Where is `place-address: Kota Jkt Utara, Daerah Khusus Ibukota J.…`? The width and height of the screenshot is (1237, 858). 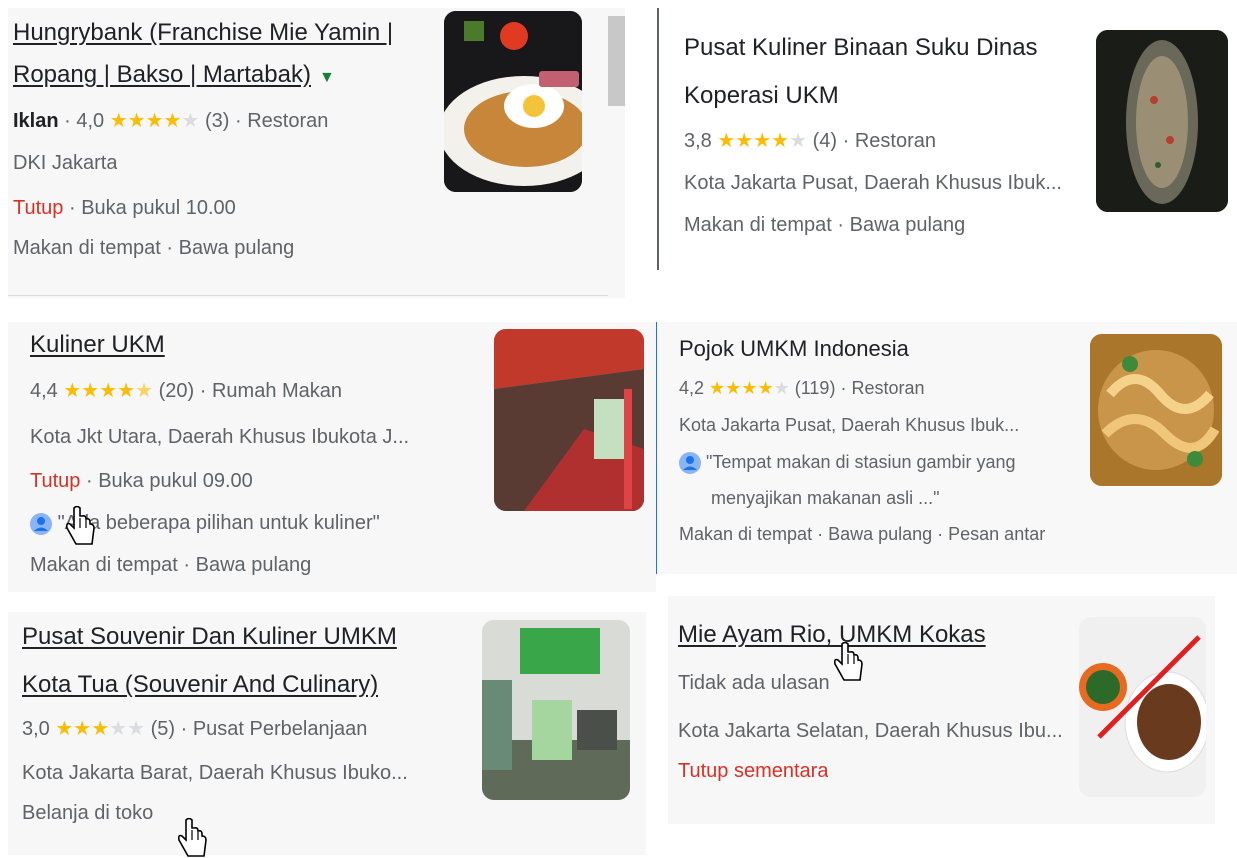
place-address: Kota Jkt Utara, Daerah Khusus Ibukota J.… is located at coordinates (220, 437).